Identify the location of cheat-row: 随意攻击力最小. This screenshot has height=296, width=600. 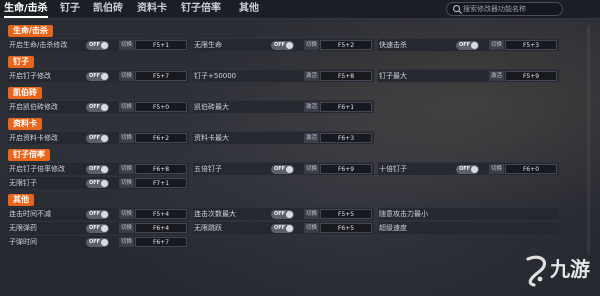
(468, 213).